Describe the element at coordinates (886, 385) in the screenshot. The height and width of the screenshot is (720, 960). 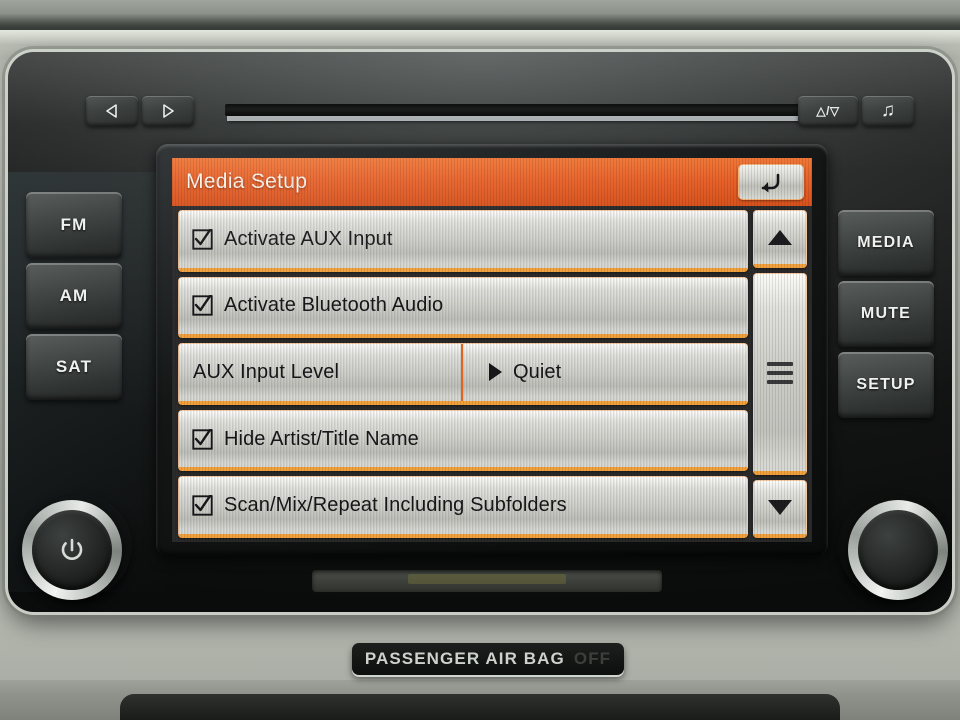
I see `setup-button: SETUP` at that location.